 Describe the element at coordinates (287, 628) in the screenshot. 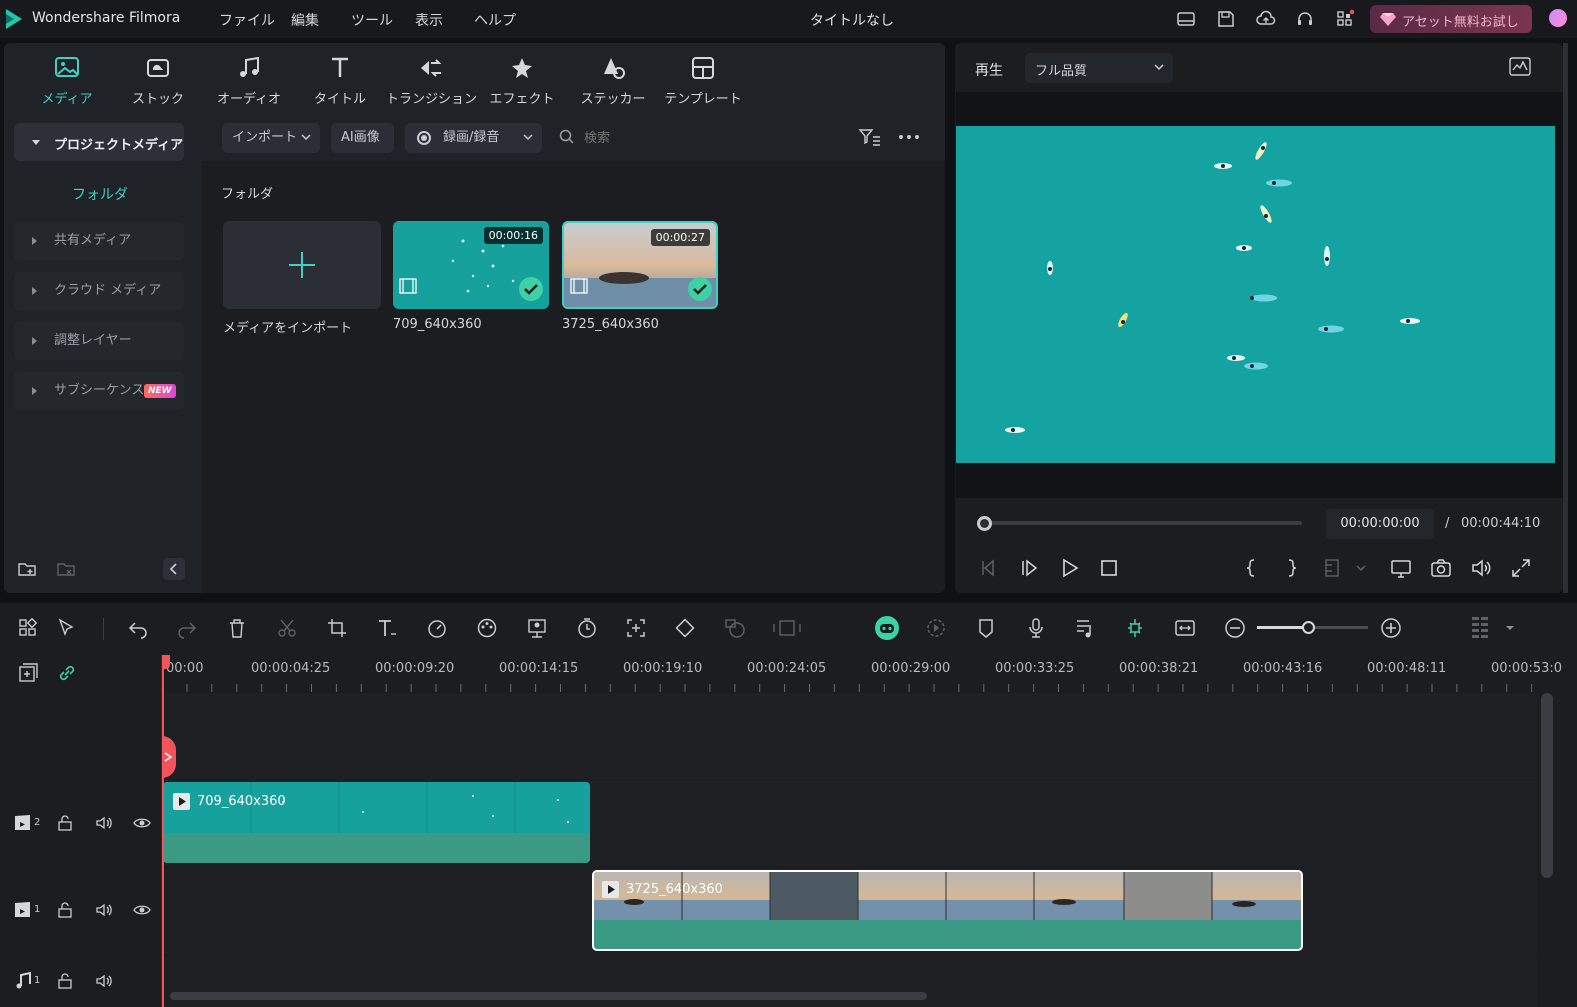

I see `split-scissors-icon` at that location.